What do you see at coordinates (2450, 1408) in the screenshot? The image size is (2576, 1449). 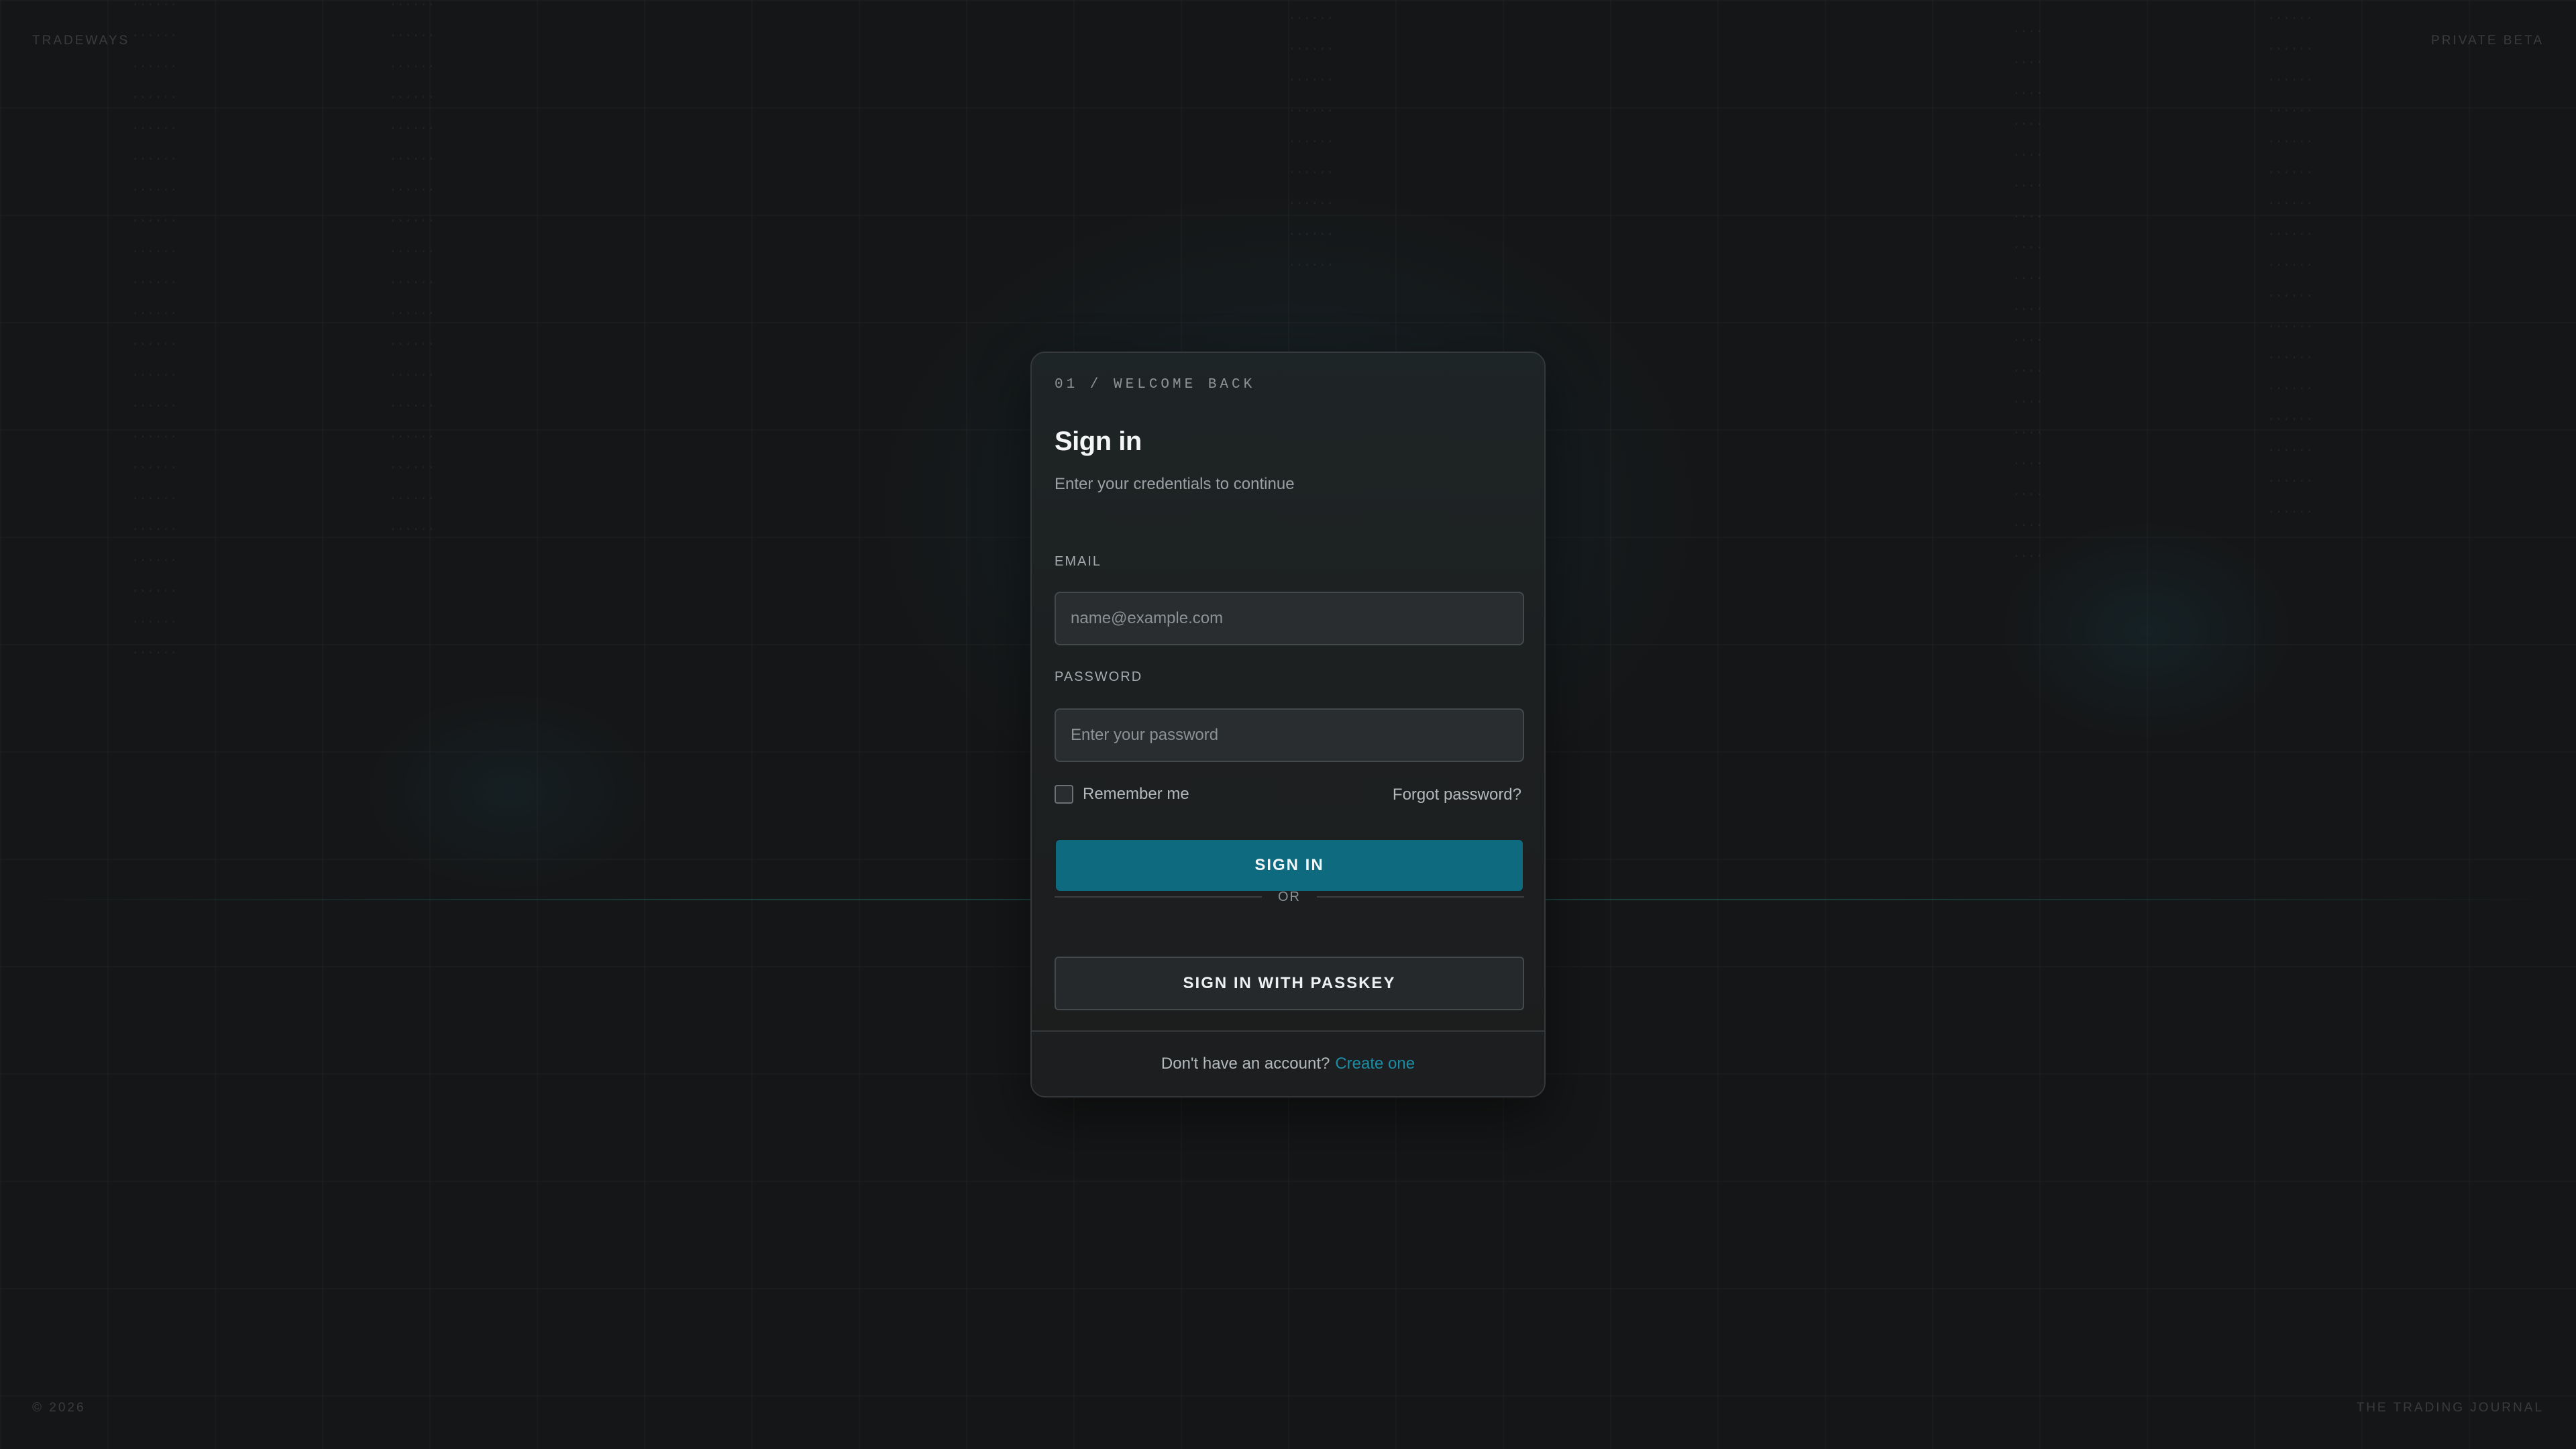 I see `tagline: THE TRADING JOURNAL` at bounding box center [2450, 1408].